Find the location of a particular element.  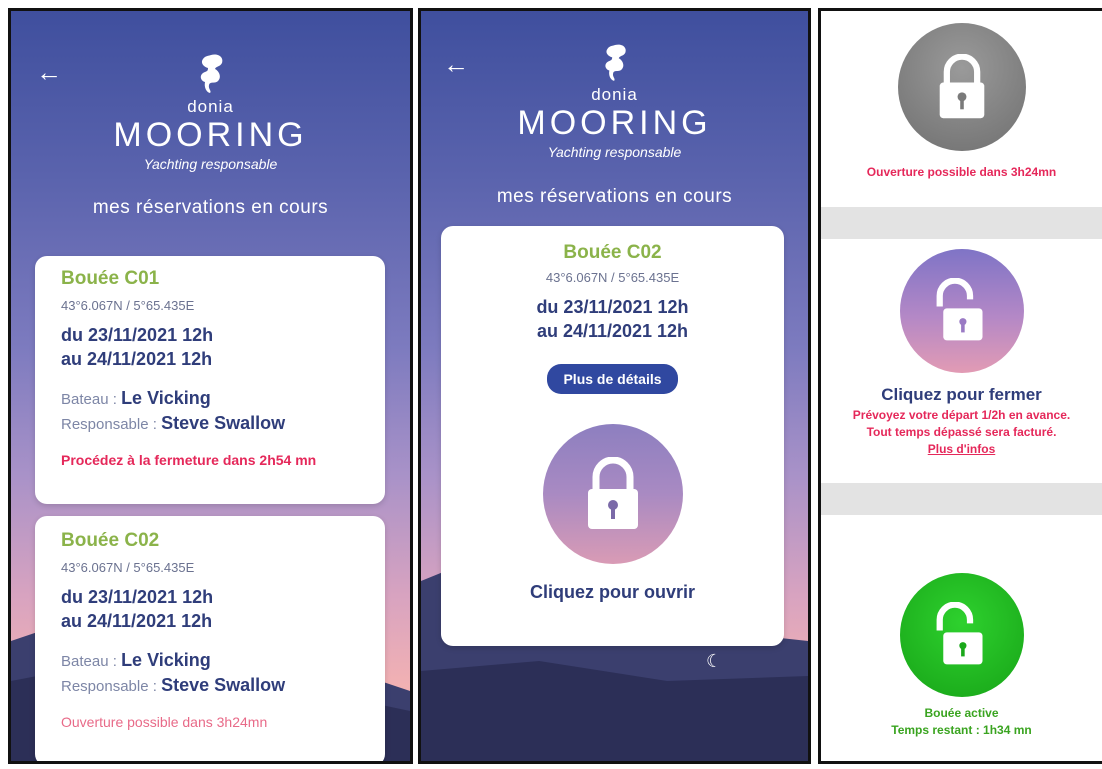

warning-line-2: Tout temps dépassé sera facturé. is located at coordinates (961, 432).